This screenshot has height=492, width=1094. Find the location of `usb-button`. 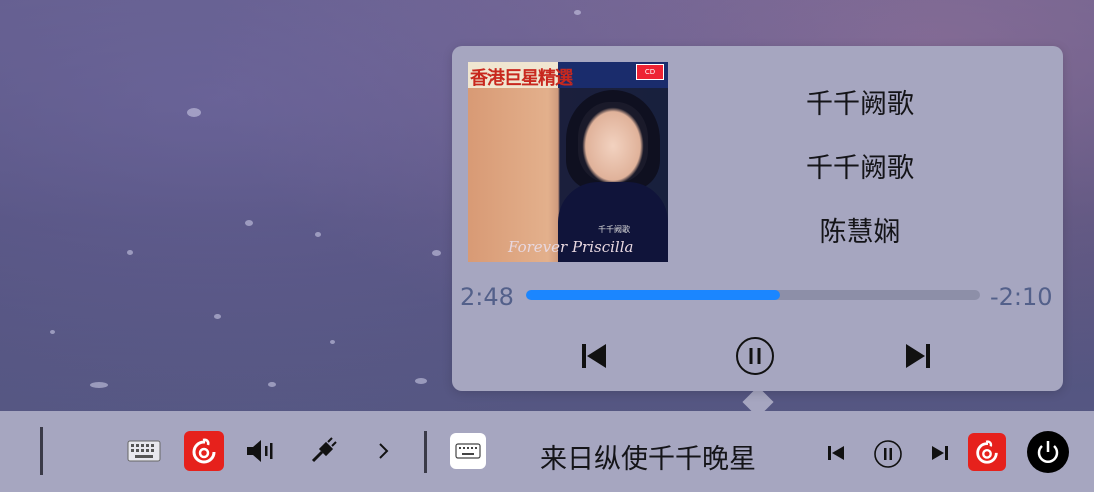

usb-button is located at coordinates (323, 451).